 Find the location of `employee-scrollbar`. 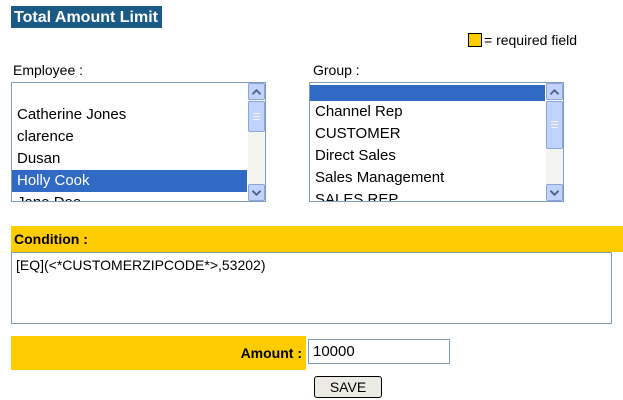

employee-scrollbar is located at coordinates (256, 142).